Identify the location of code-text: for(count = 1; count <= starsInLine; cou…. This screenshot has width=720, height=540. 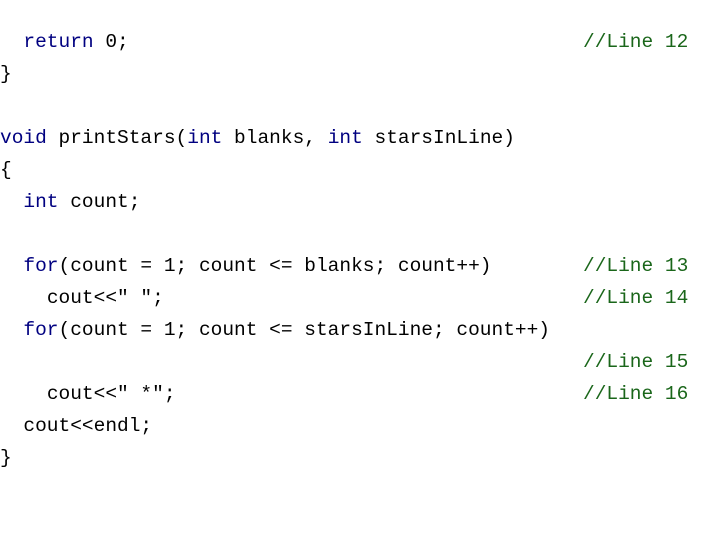
(275, 330).